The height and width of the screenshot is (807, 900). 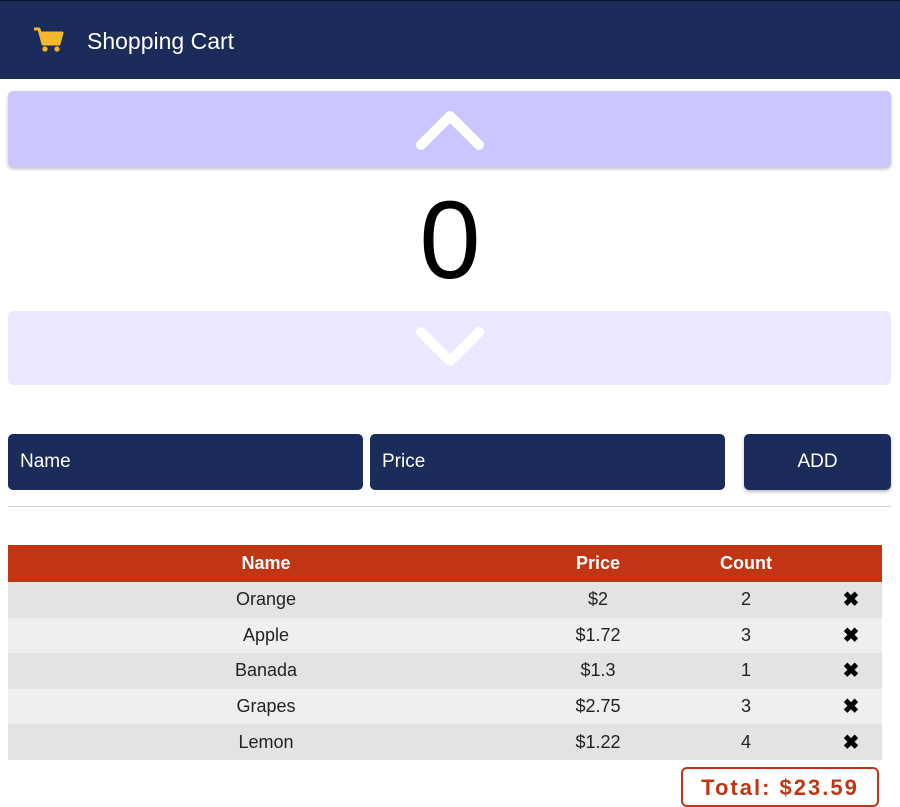 What do you see at coordinates (745, 670) in the screenshot?
I see `item-count: 1` at bounding box center [745, 670].